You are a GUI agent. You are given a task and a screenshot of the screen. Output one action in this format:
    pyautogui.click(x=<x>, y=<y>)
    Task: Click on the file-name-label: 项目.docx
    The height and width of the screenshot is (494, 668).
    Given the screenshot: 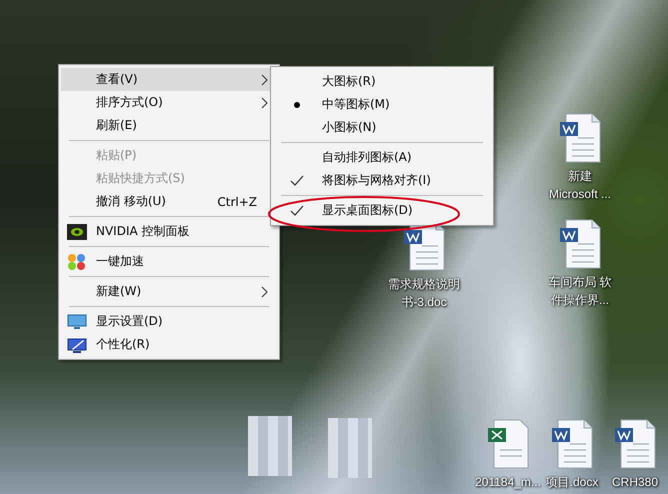 What is the action you would take?
    pyautogui.click(x=572, y=482)
    